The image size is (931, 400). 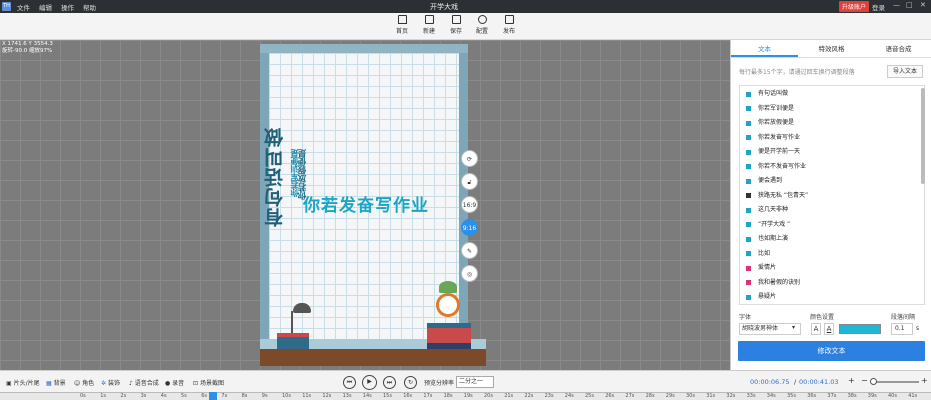 I want to click on total-time: 00:00:41.03, so click(x=819, y=382).